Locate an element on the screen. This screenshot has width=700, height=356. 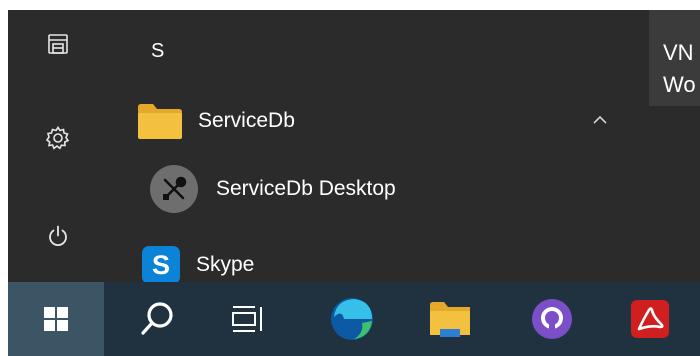
file-explorer-icon is located at coordinates (450, 319).